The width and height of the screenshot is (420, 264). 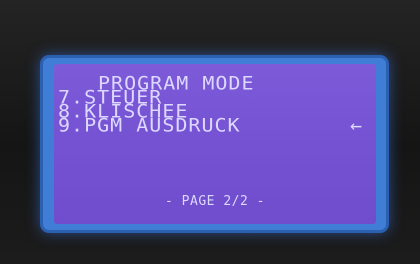 I want to click on menu-item-pgm-ausdruck: 9.PGM AUSDRUCK, so click(x=149, y=124).